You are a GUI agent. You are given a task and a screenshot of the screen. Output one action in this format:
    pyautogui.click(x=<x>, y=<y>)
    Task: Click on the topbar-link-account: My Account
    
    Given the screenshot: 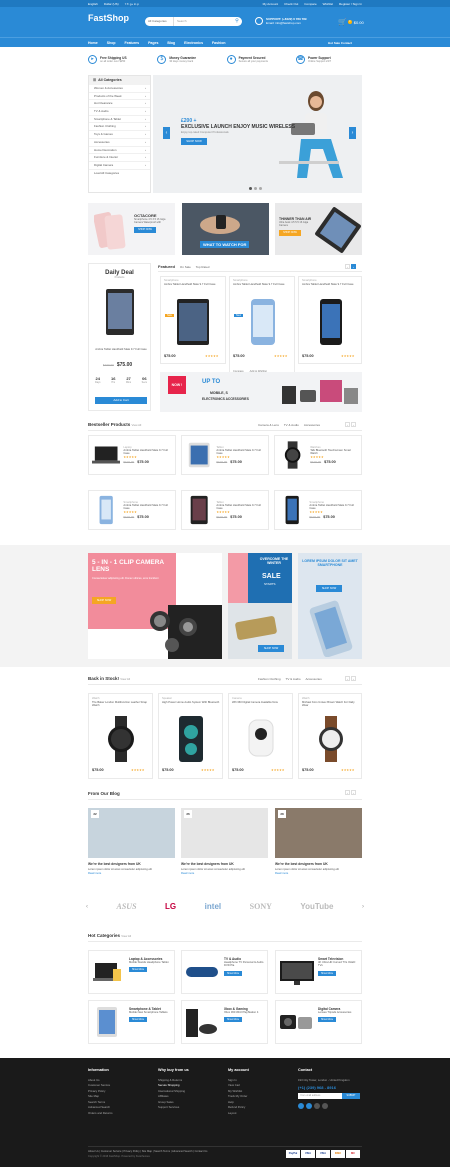 What is the action you would take?
    pyautogui.click(x=271, y=4)
    